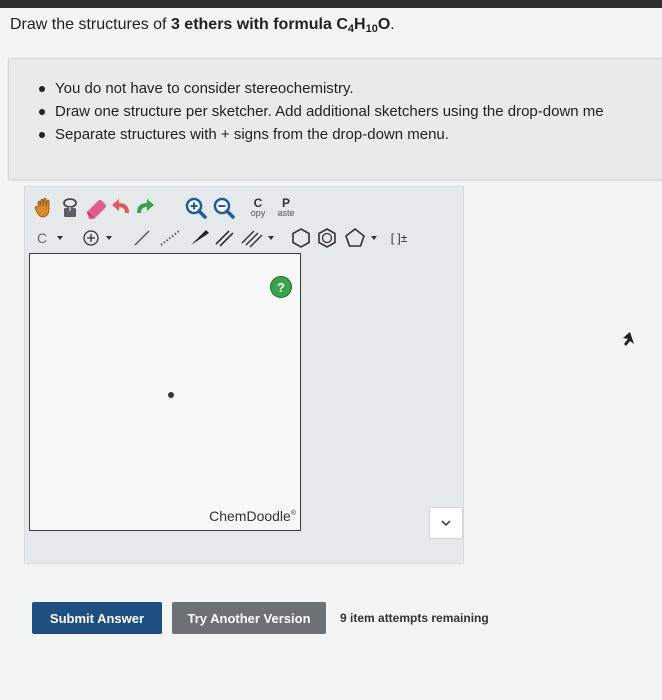 This screenshot has width=662, height=700. What do you see at coordinates (392, 24) in the screenshot?
I see `question-period: .` at bounding box center [392, 24].